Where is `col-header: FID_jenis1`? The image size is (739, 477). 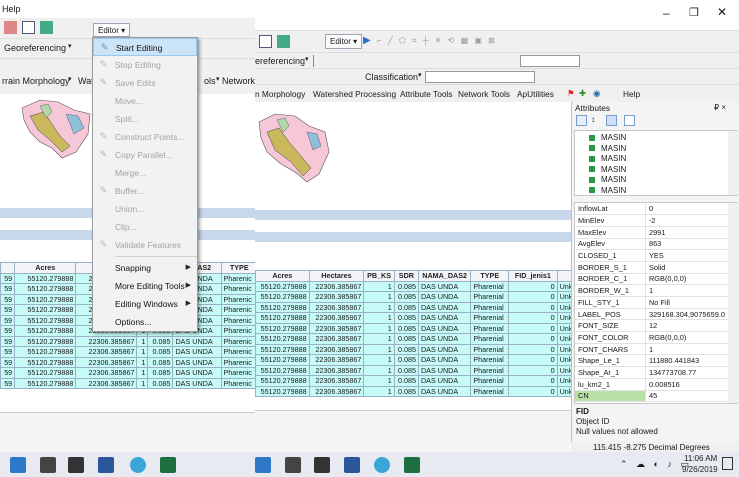 col-header: FID_jenis1 is located at coordinates (533, 276).